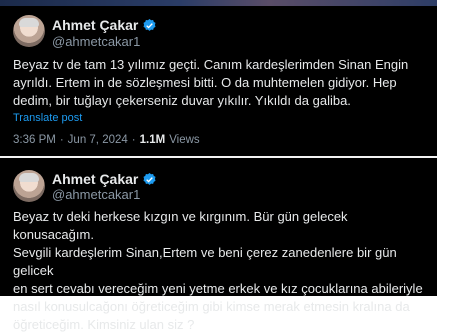  I want to click on right-margin, so click(443, 149).